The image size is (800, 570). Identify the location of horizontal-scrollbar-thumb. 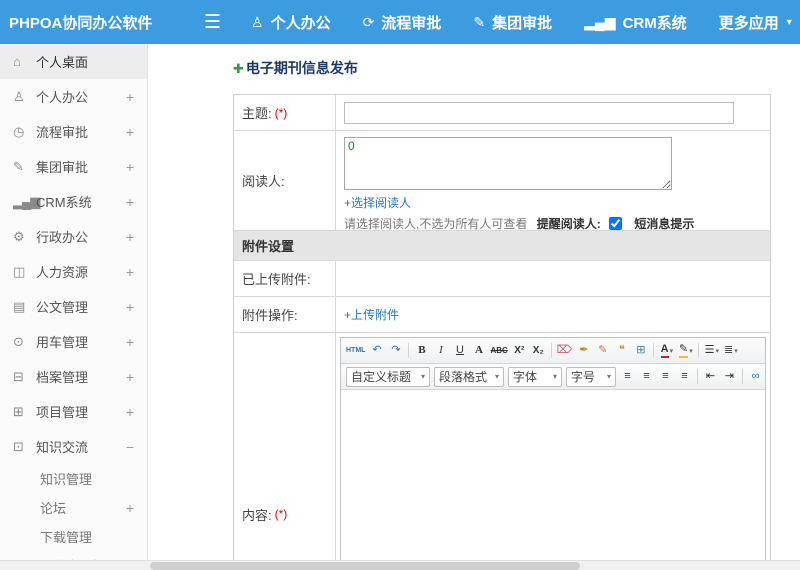
(365, 566).